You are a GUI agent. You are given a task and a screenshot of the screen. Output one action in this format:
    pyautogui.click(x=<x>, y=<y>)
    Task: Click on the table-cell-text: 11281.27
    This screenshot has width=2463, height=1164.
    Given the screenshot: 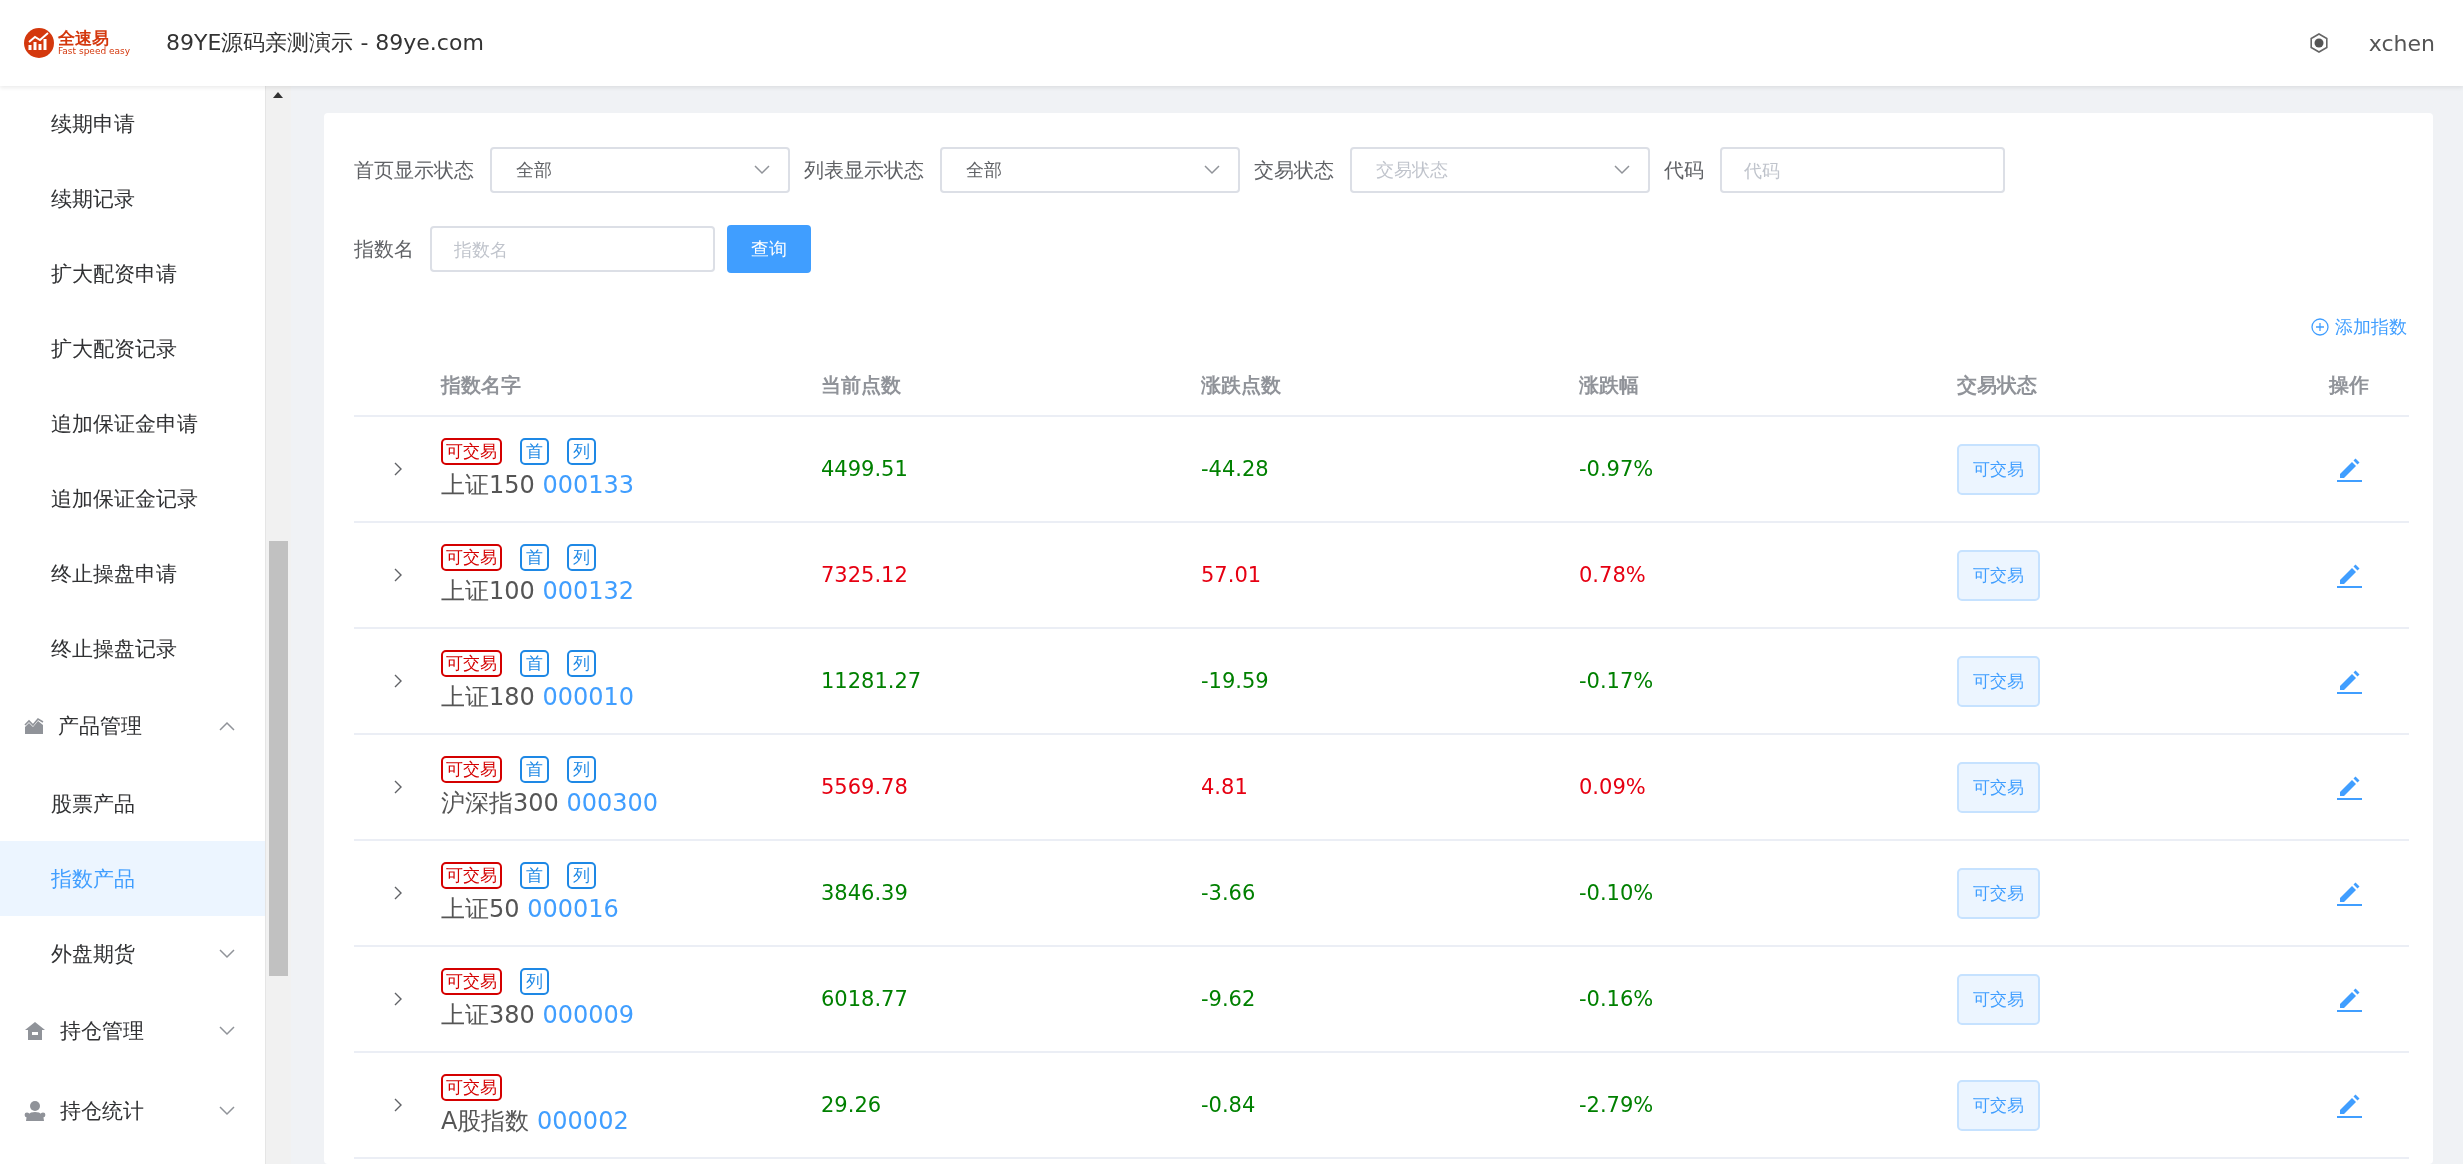 What is the action you would take?
    pyautogui.click(x=872, y=681)
    